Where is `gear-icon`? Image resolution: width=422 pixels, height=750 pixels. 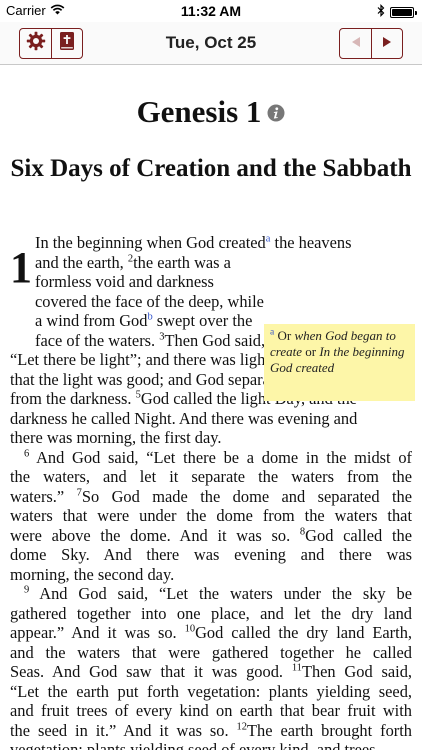
gear-icon is located at coordinates (36, 43).